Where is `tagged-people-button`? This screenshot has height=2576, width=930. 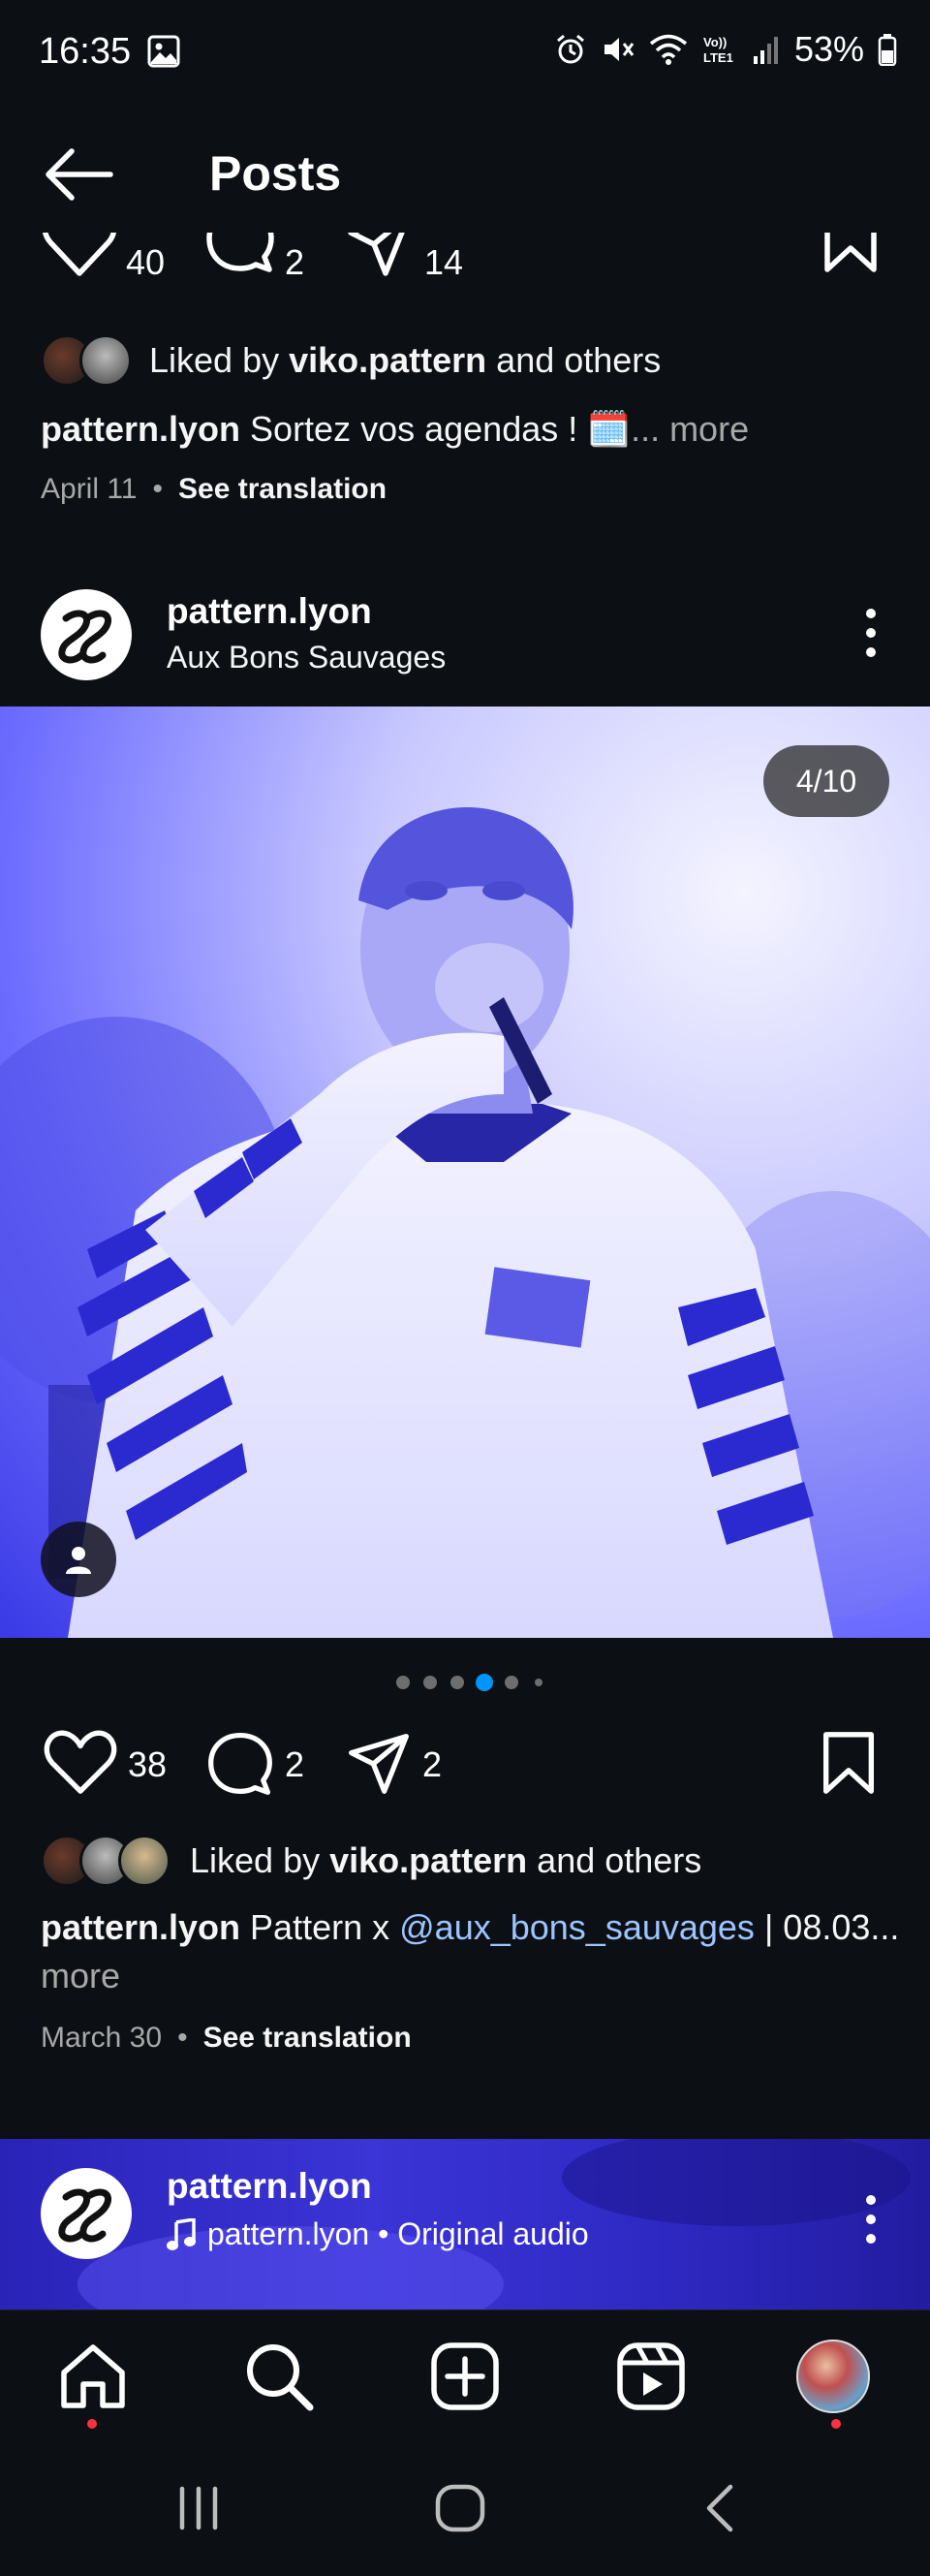 tagged-people-button is located at coordinates (78, 1559).